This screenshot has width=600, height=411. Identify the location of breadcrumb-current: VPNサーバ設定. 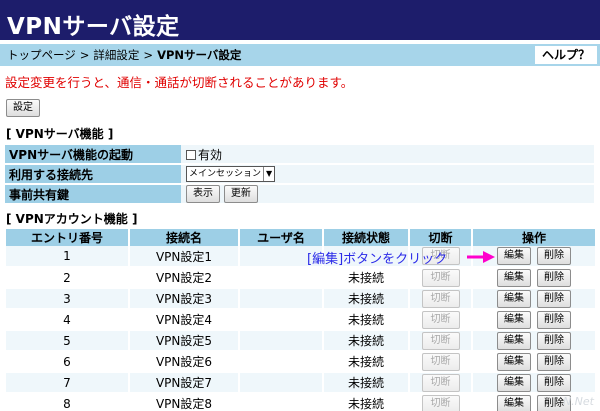
(199, 55).